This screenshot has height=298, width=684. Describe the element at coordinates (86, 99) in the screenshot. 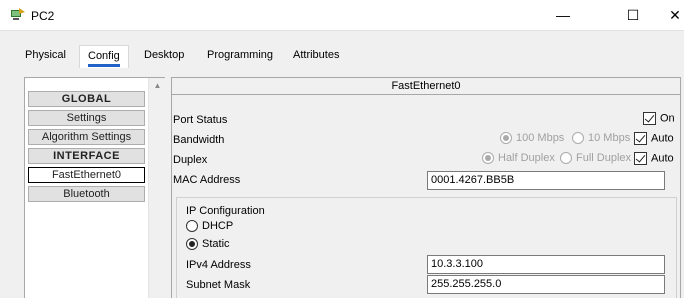

I see `sidebar-header-global: GLOBAL` at that location.